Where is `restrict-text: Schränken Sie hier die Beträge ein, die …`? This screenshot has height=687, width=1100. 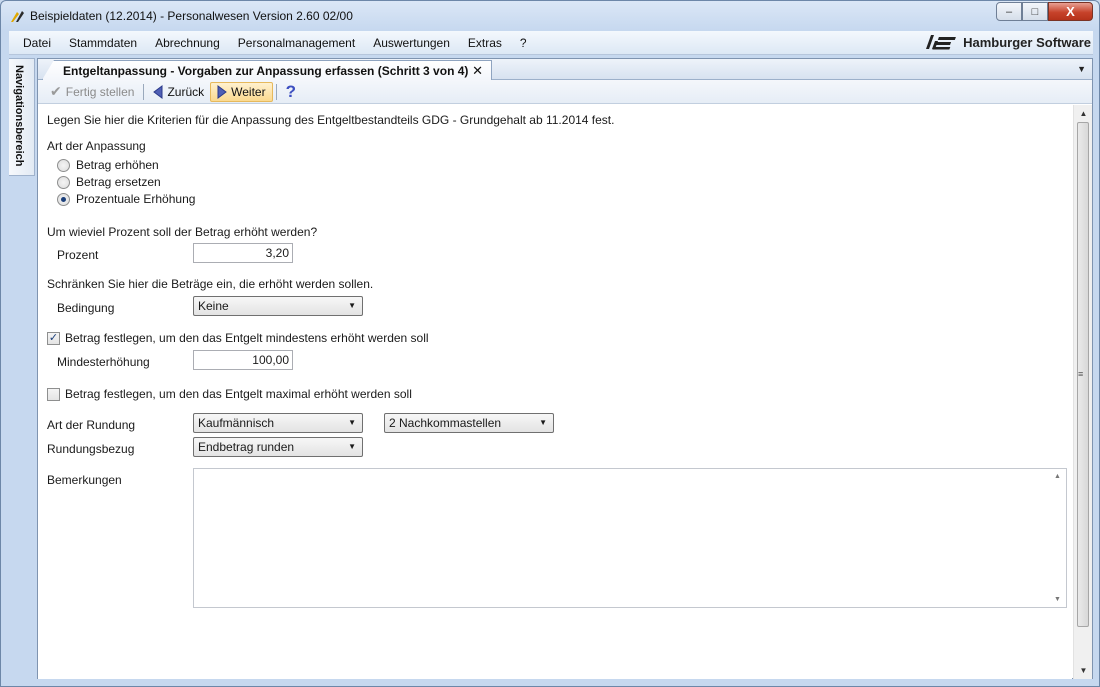
restrict-text: Schränken Sie hier die Beträge ein, die … is located at coordinates (210, 284).